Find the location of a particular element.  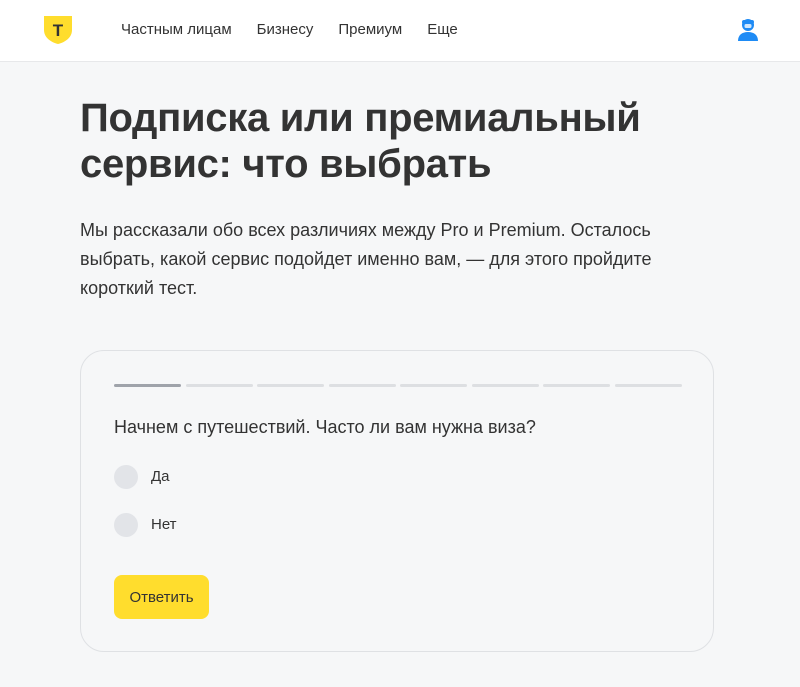

radio-no is located at coordinates (126, 525).